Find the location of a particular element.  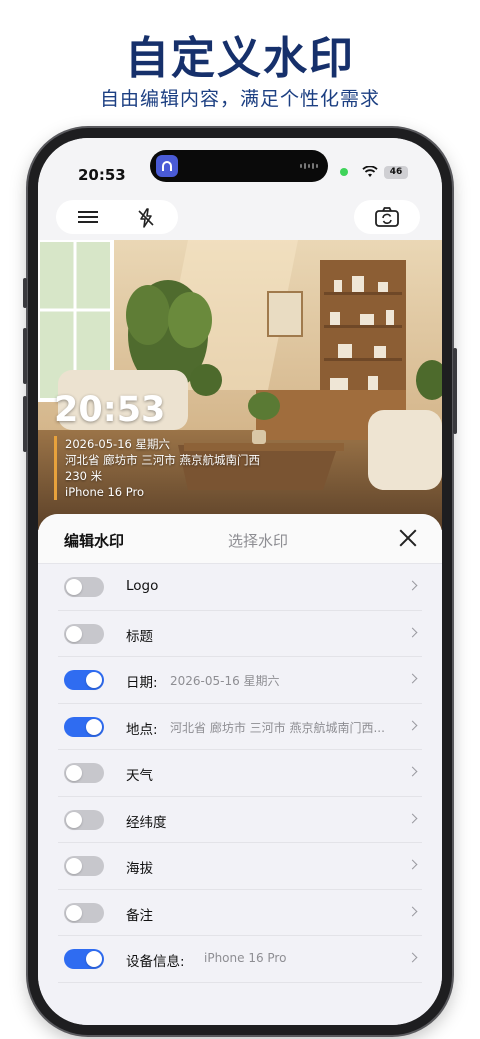

location-toggle is located at coordinates (84, 726).